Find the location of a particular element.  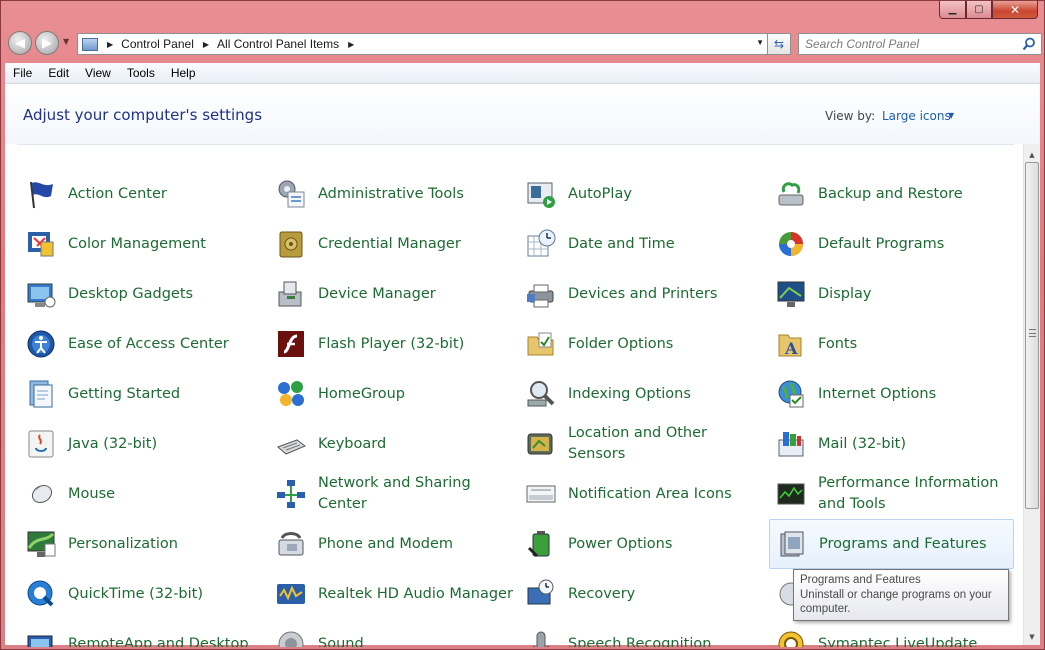

control-panel-icon is located at coordinates (90, 44).